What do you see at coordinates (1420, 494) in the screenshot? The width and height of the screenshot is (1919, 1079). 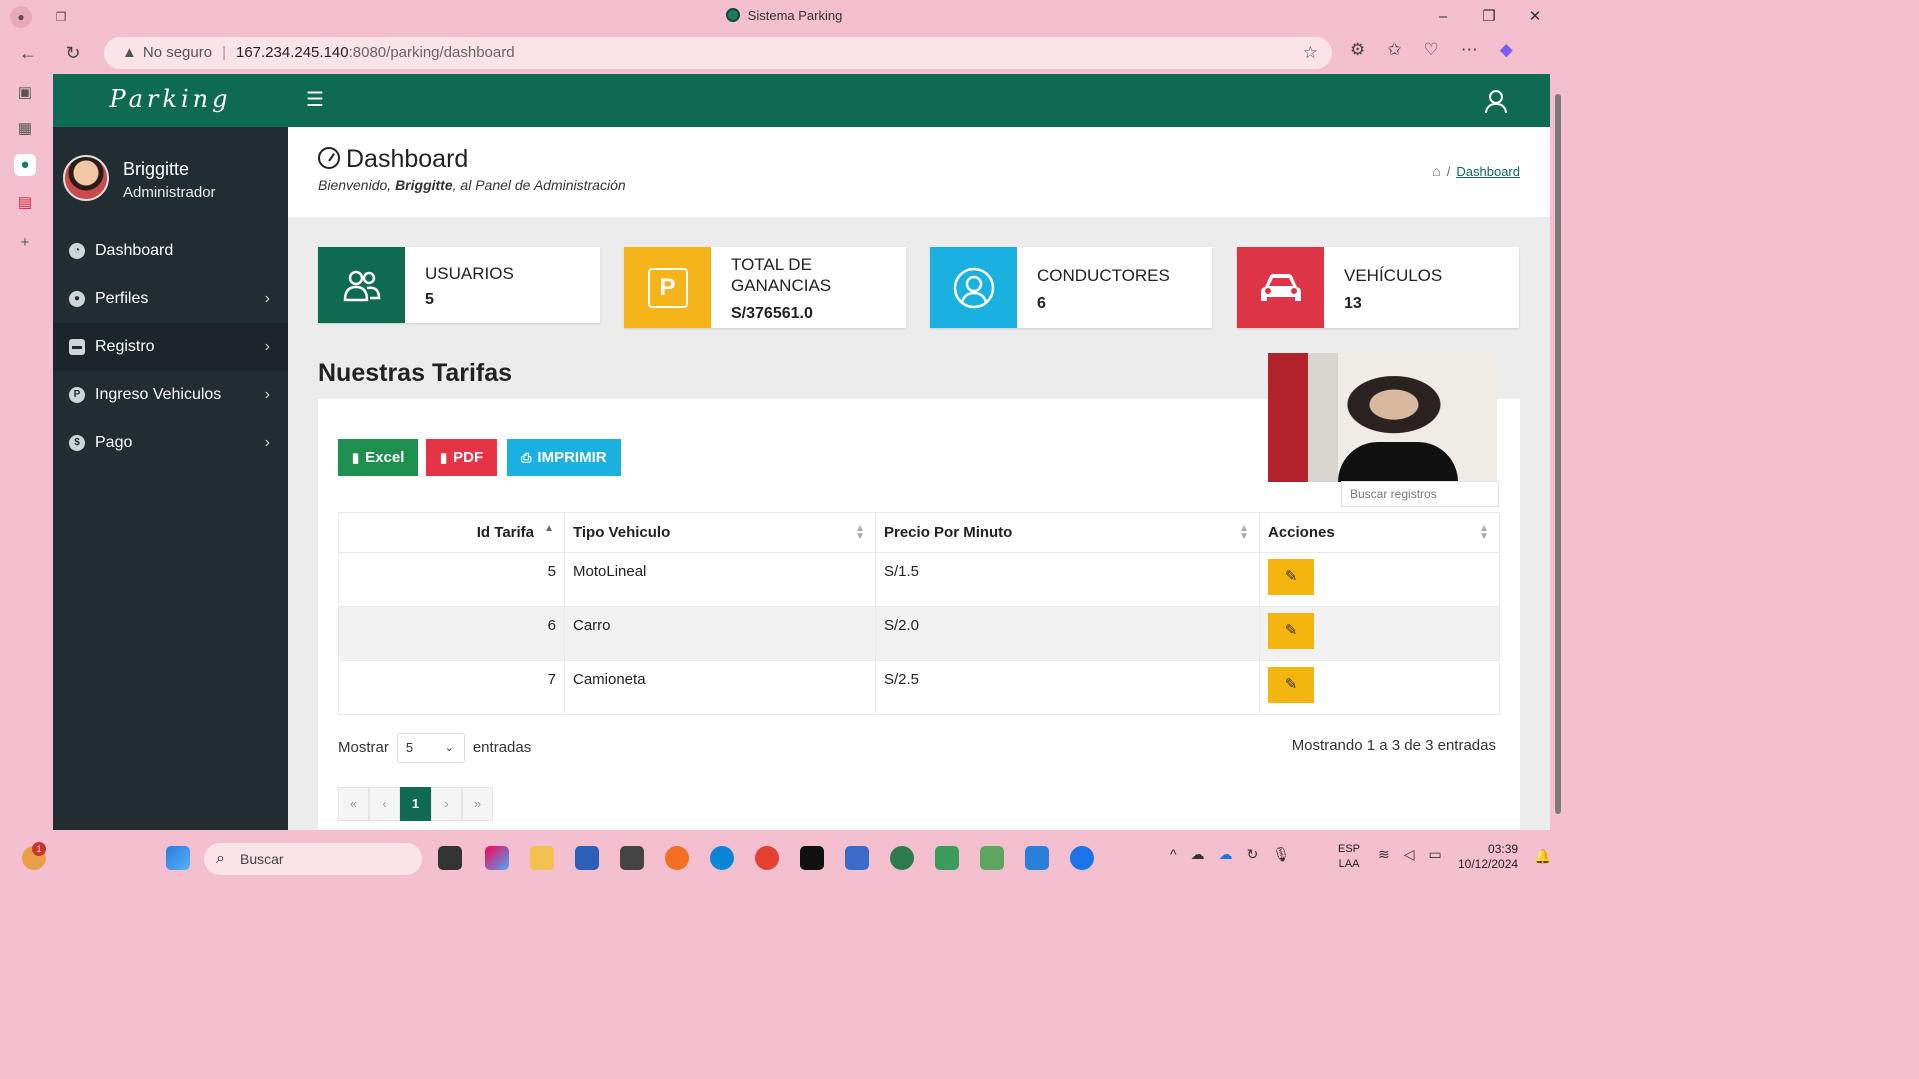 I see `search-input: Buscar registros` at bounding box center [1420, 494].